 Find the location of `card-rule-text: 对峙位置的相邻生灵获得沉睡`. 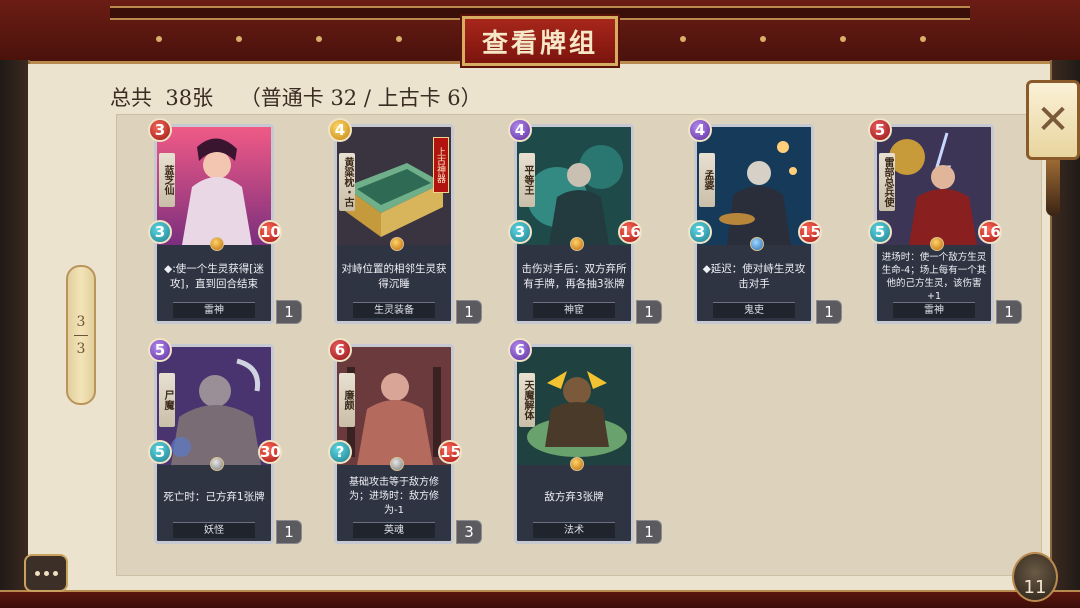

card-rule-text: 对峙位置的相邻生灵获得沉睡 is located at coordinates (394, 276).